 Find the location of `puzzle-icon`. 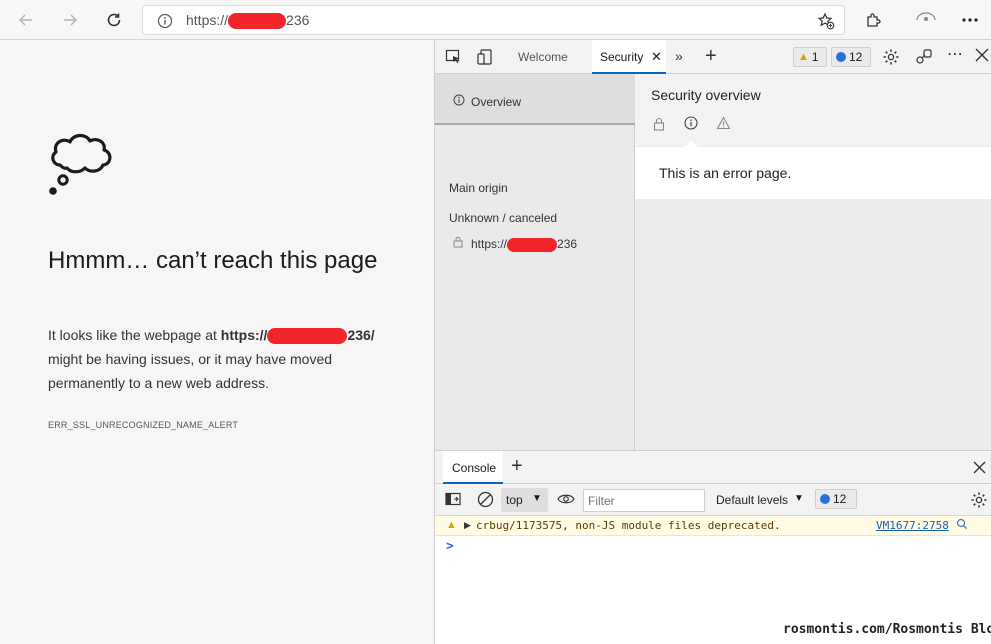

puzzle-icon is located at coordinates (874, 20).